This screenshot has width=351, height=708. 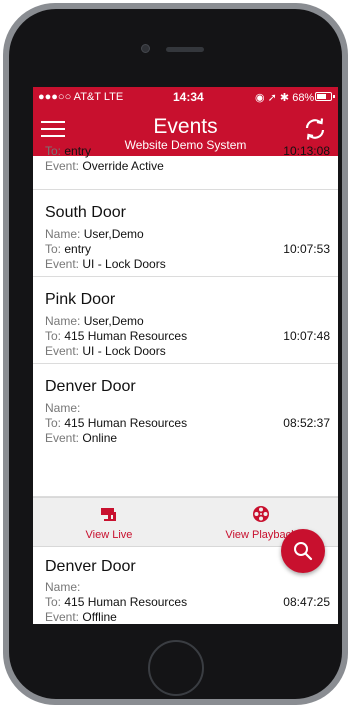 I want to click on search-button, so click(x=303, y=551).